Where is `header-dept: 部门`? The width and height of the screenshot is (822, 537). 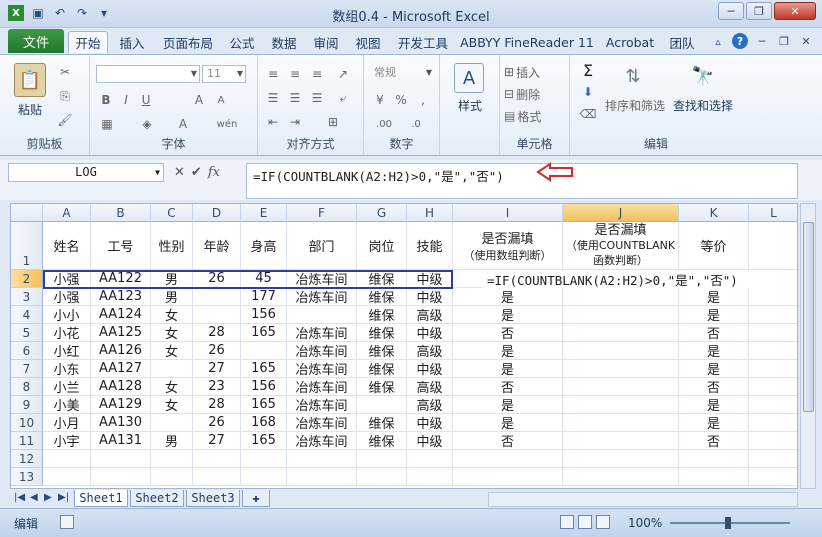 header-dept: 部门 is located at coordinates (322, 246).